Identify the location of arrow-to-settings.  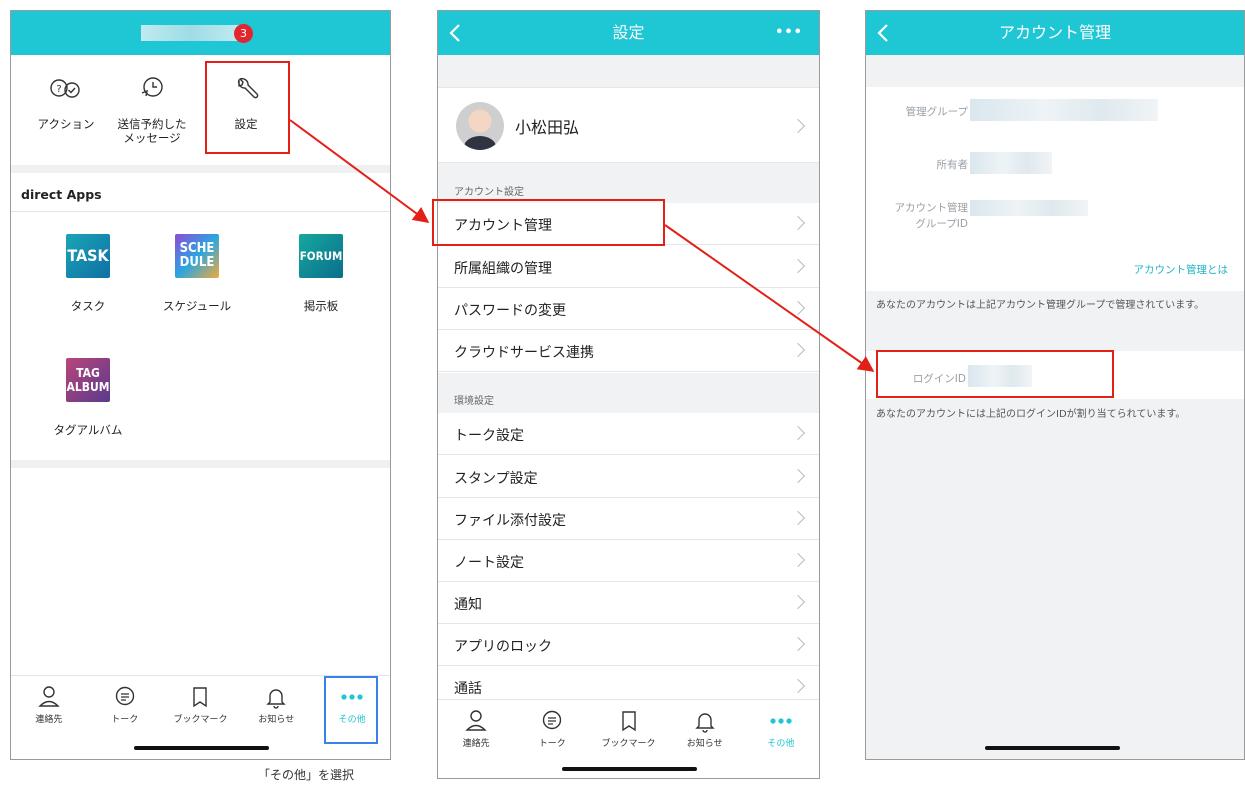
(359, 171).